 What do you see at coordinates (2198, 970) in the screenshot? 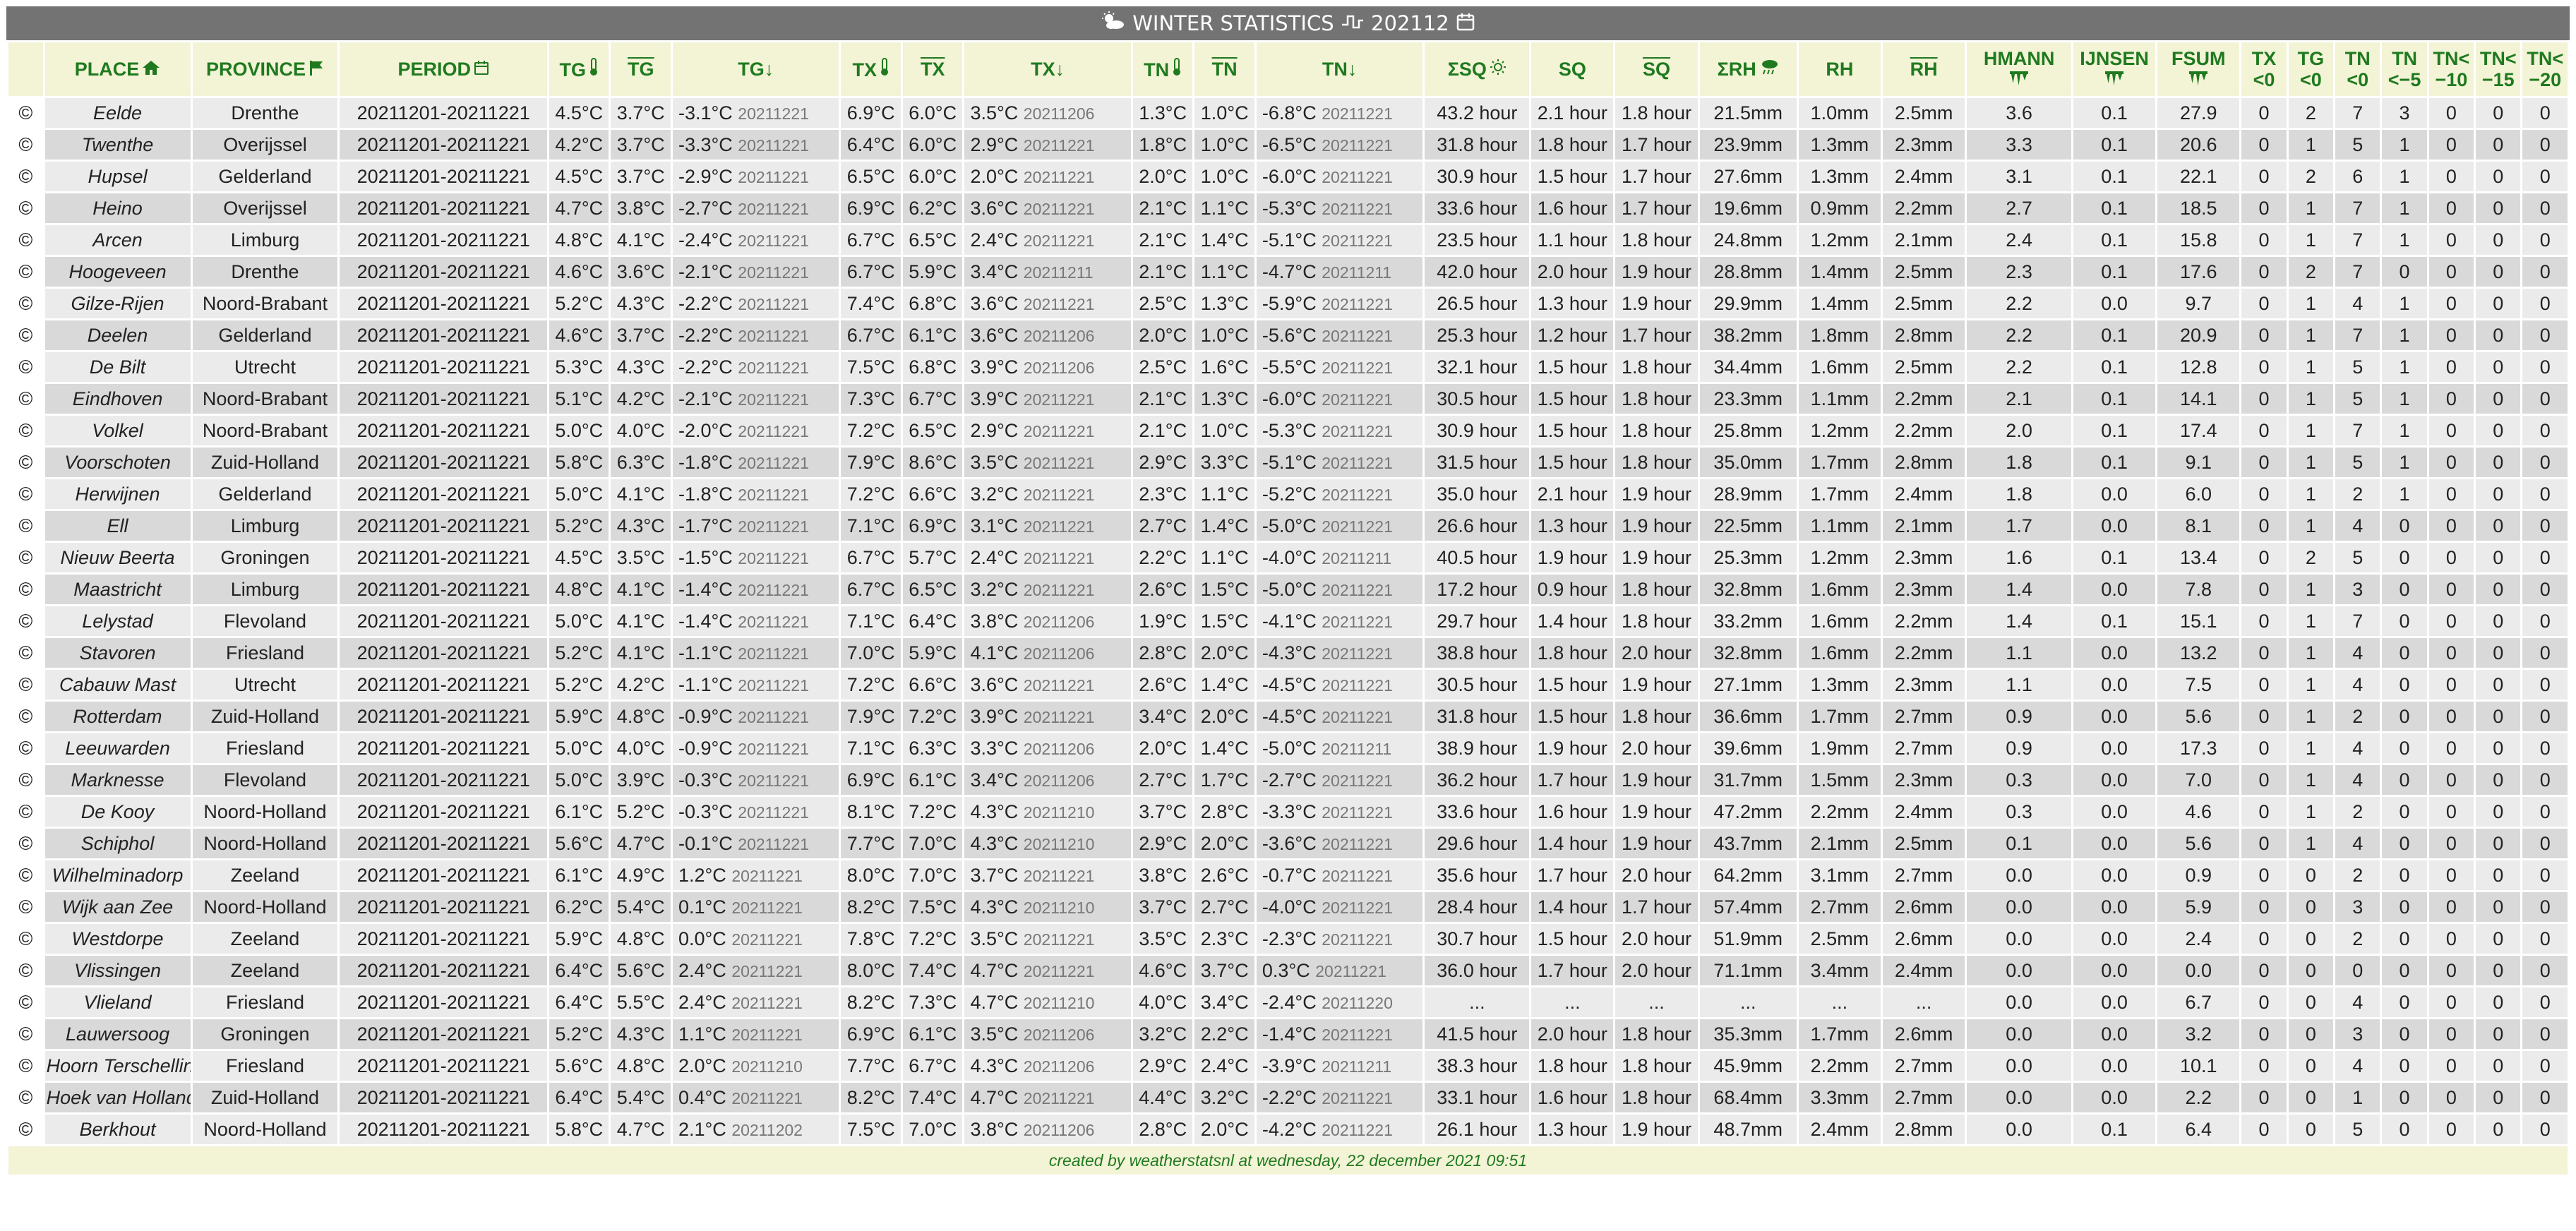
I see `fsum-cell: 0.0` at bounding box center [2198, 970].